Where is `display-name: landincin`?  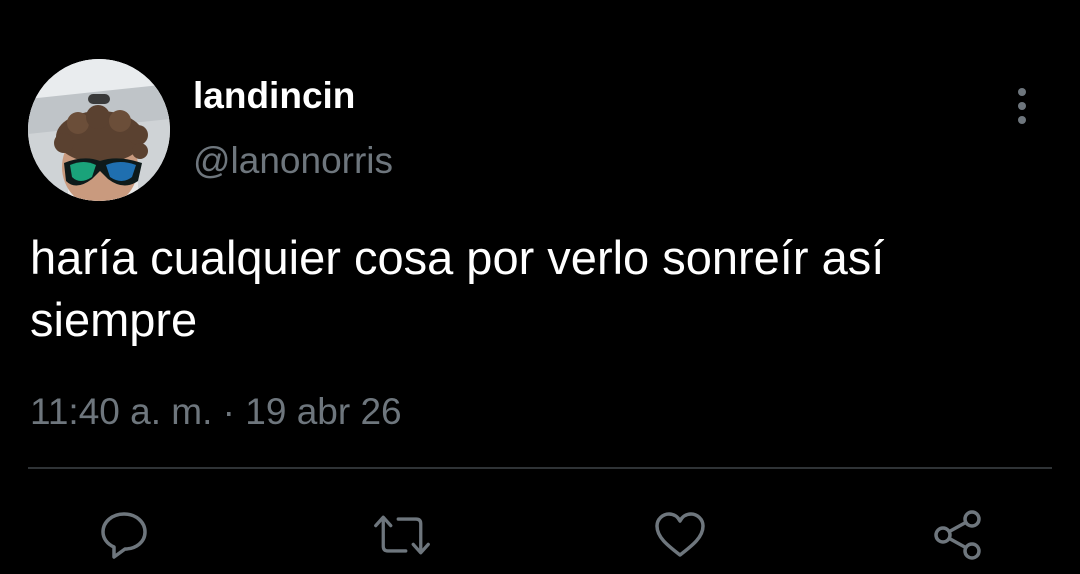 display-name: landincin is located at coordinates (274, 96).